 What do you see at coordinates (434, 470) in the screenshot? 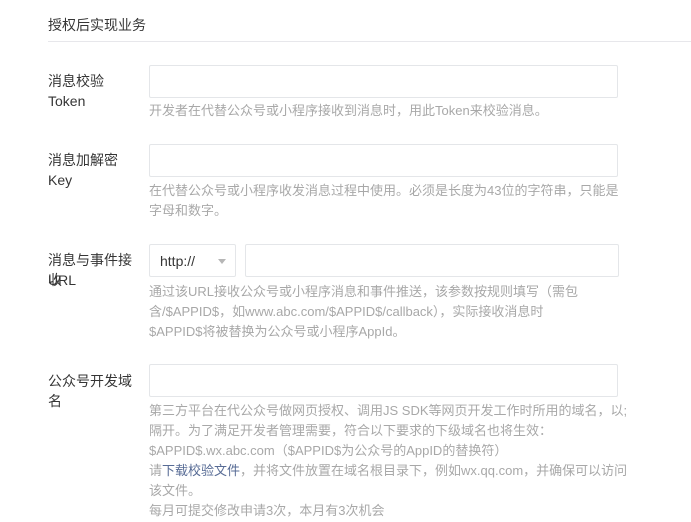
I see `domain-hint-line4-suffix: ，并将文件放置在域名根目录下，例如wx.qq.com，并确保可以访问` at bounding box center [434, 470].